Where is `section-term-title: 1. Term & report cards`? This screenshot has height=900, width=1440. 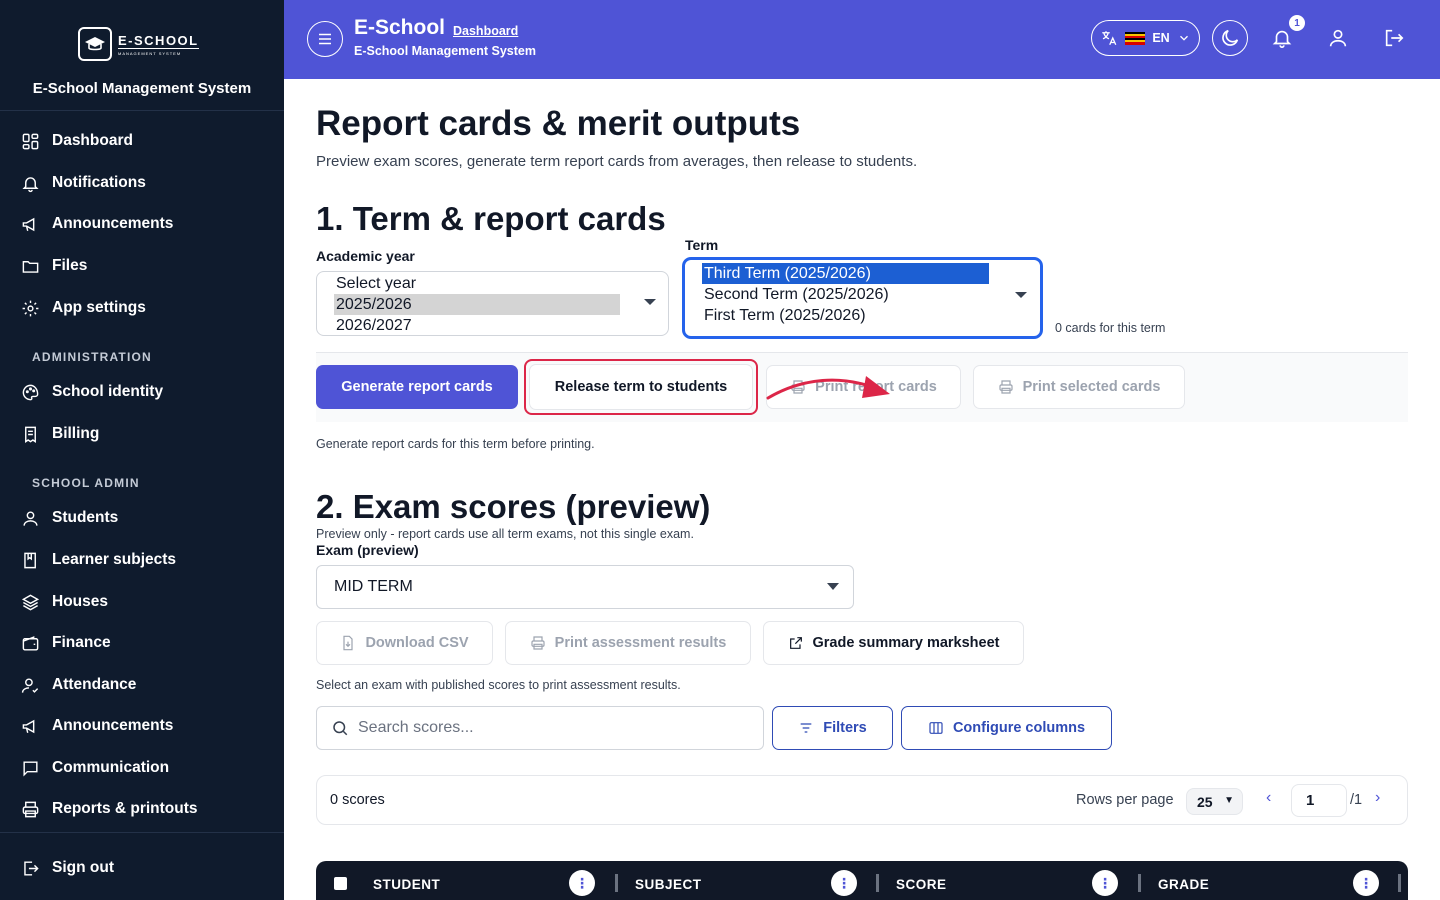
section-term-title: 1. Term & report cards is located at coordinates (491, 218).